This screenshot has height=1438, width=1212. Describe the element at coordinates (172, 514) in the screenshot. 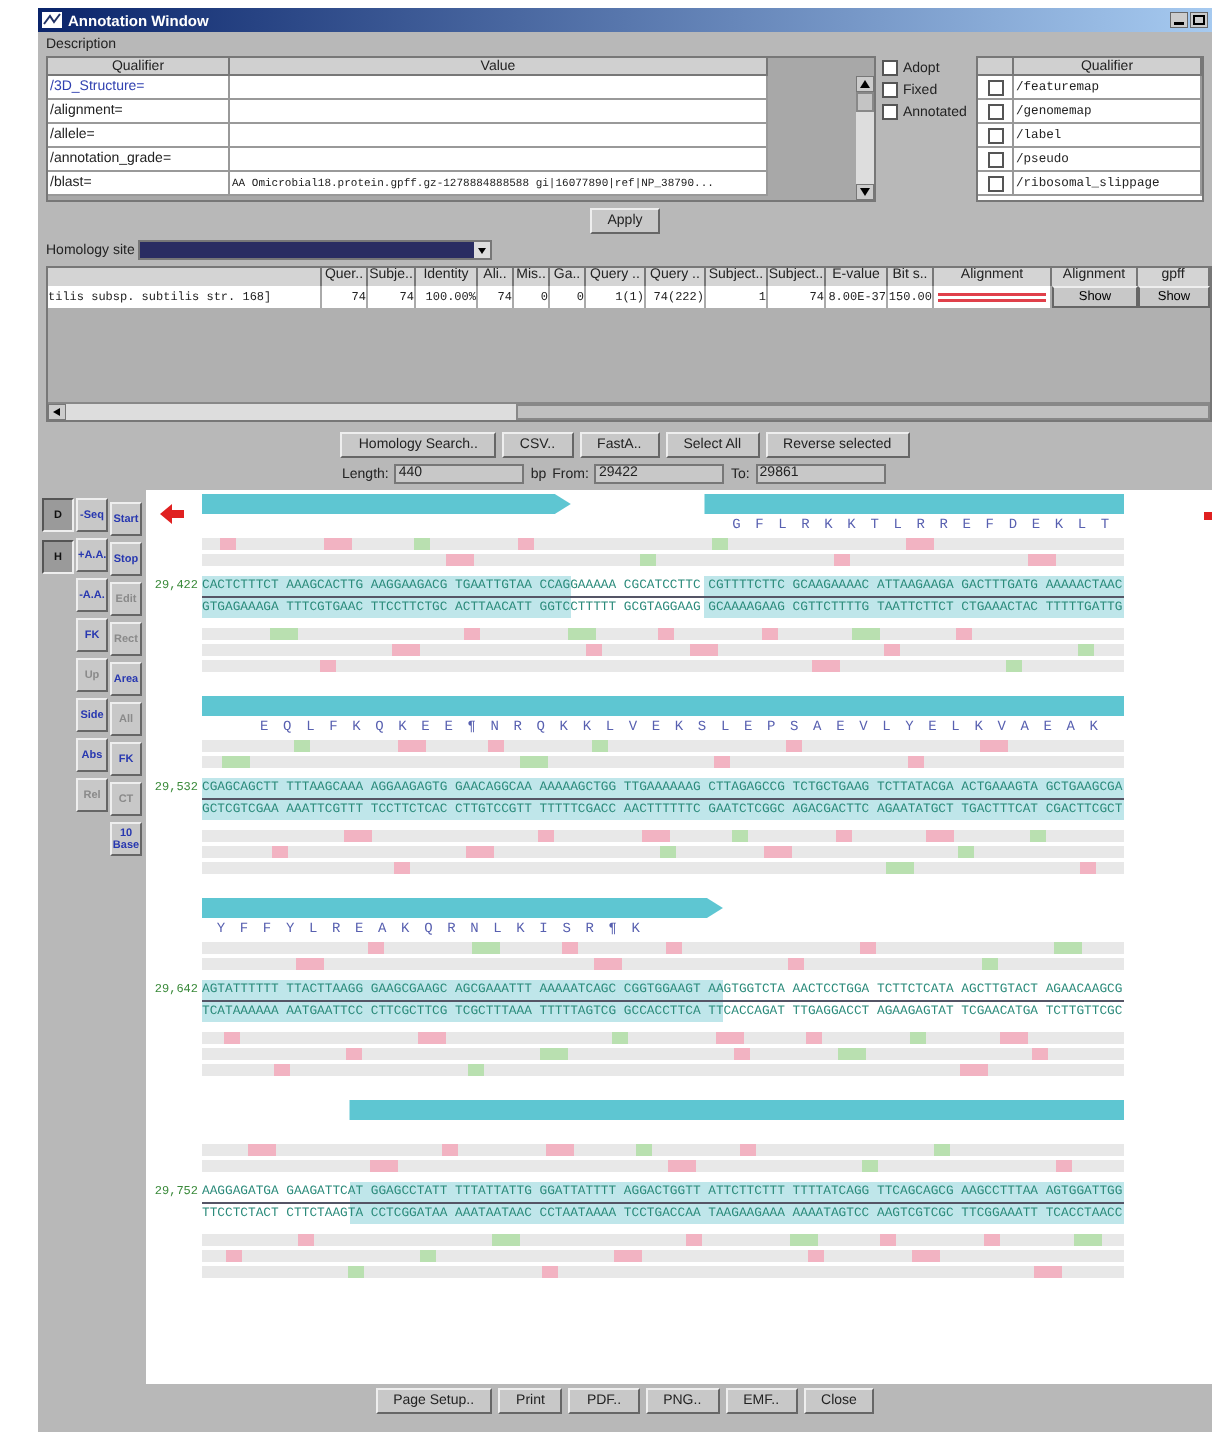

I see `left-arrow-icon` at that location.